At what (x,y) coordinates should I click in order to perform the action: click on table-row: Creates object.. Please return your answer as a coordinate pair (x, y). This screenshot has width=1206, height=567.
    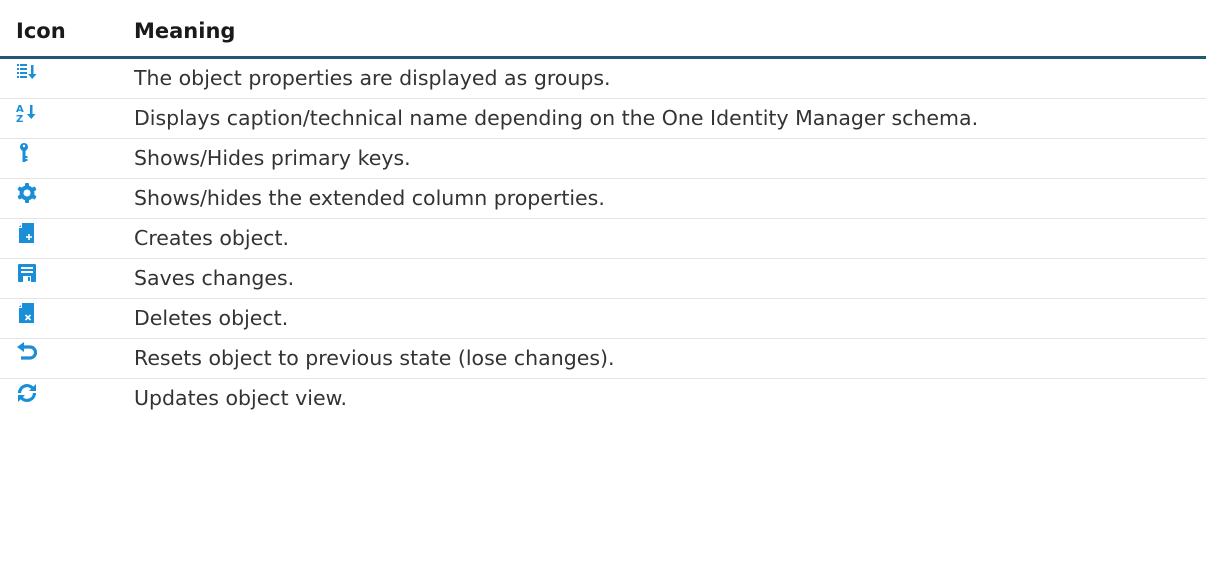
    Looking at the image, I should click on (603, 238).